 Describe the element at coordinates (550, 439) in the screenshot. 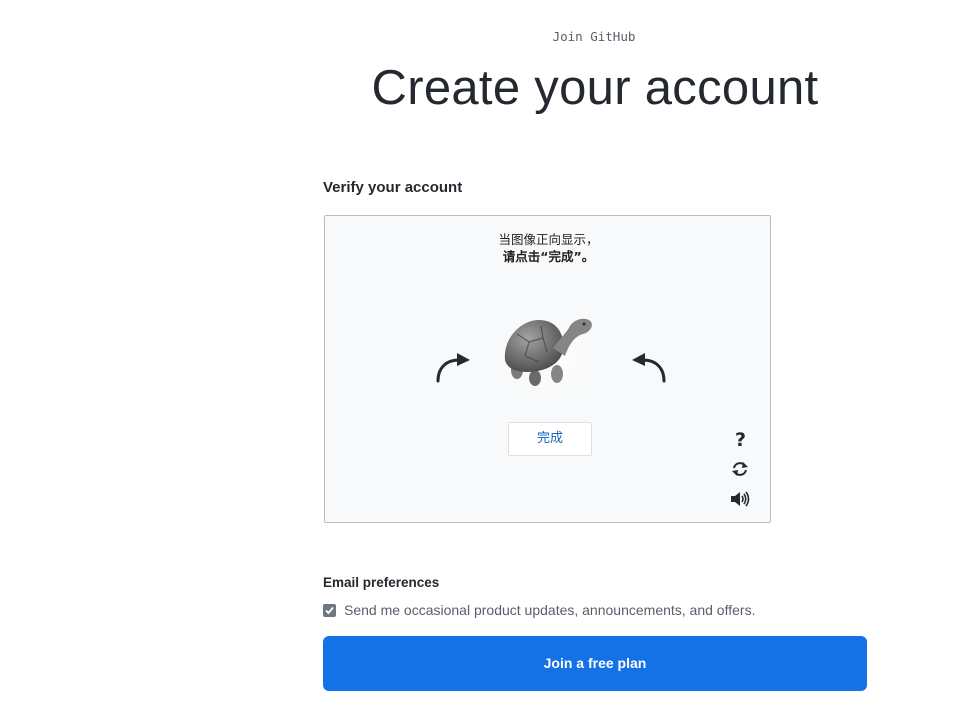

I see `captcha-done-button: 完成` at that location.